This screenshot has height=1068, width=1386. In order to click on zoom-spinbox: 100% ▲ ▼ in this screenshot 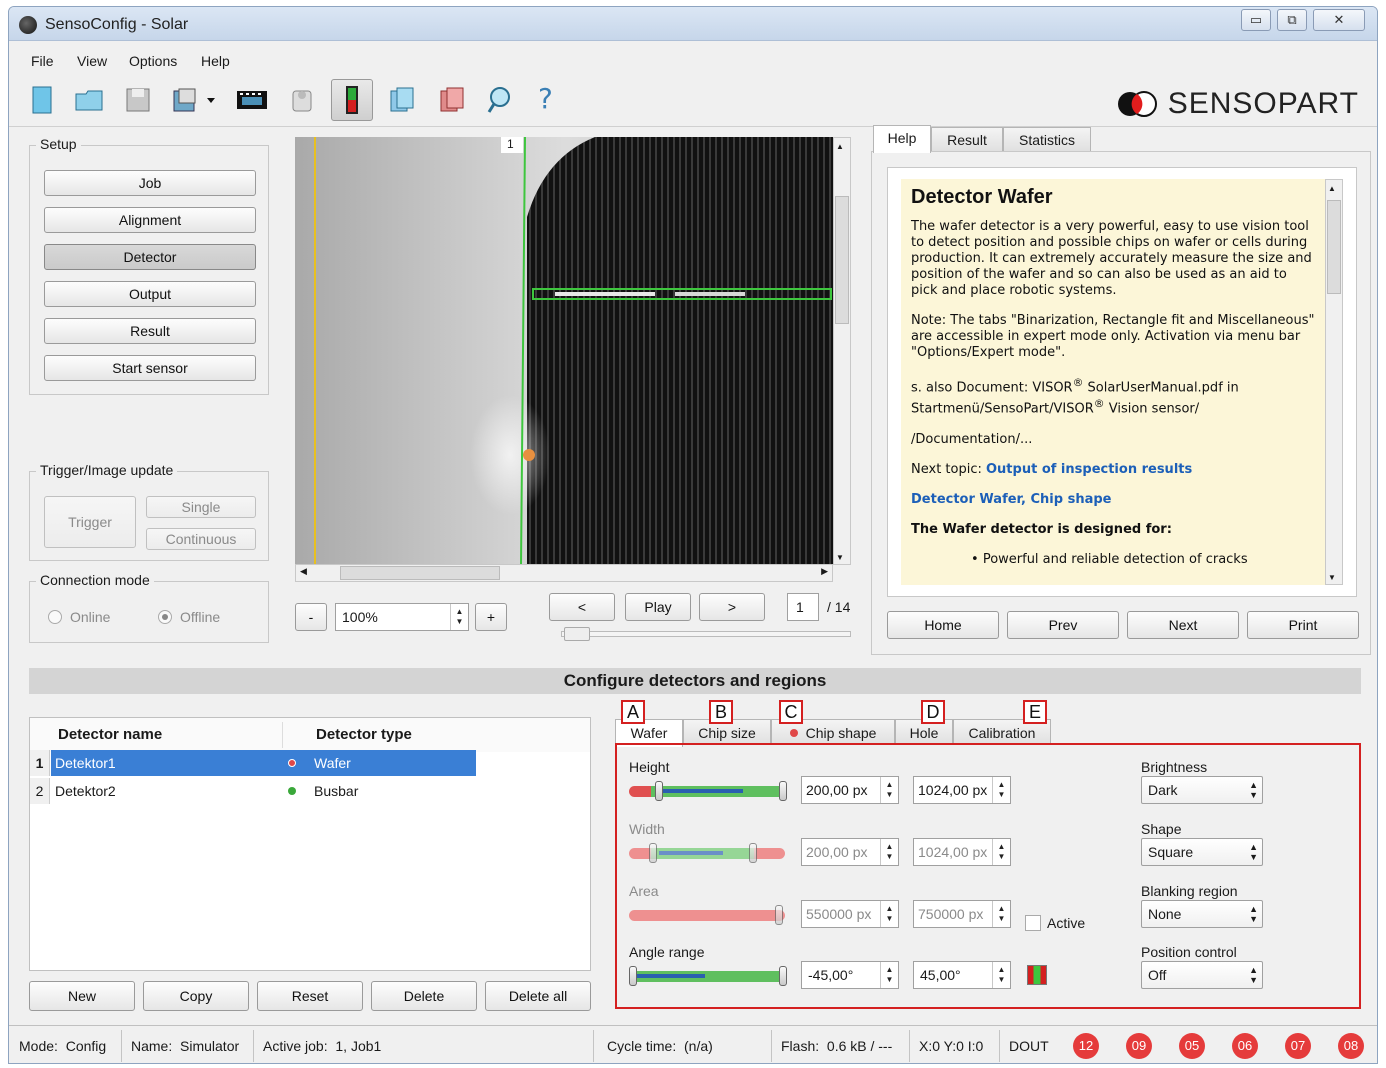, I will do `click(402, 617)`.